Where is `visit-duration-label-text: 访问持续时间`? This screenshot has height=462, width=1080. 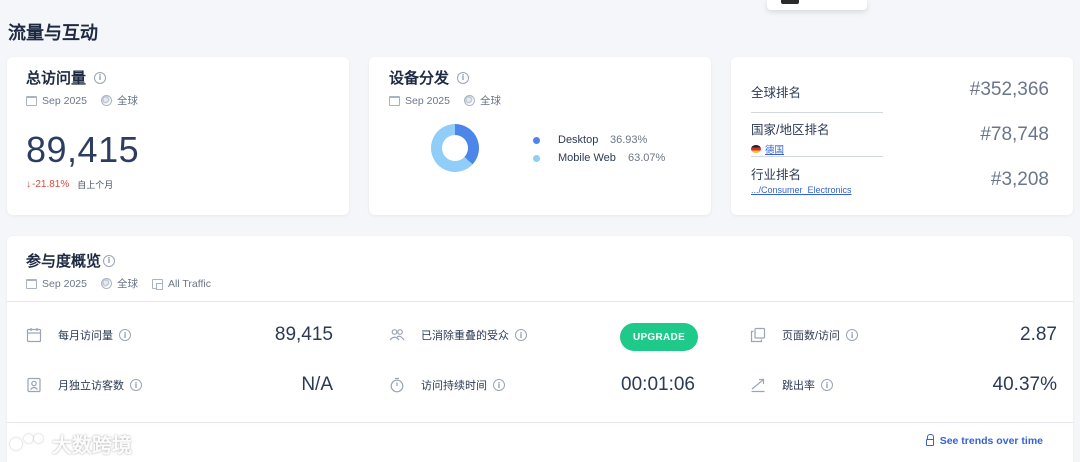 visit-duration-label-text: 访问持续时间 is located at coordinates (454, 386).